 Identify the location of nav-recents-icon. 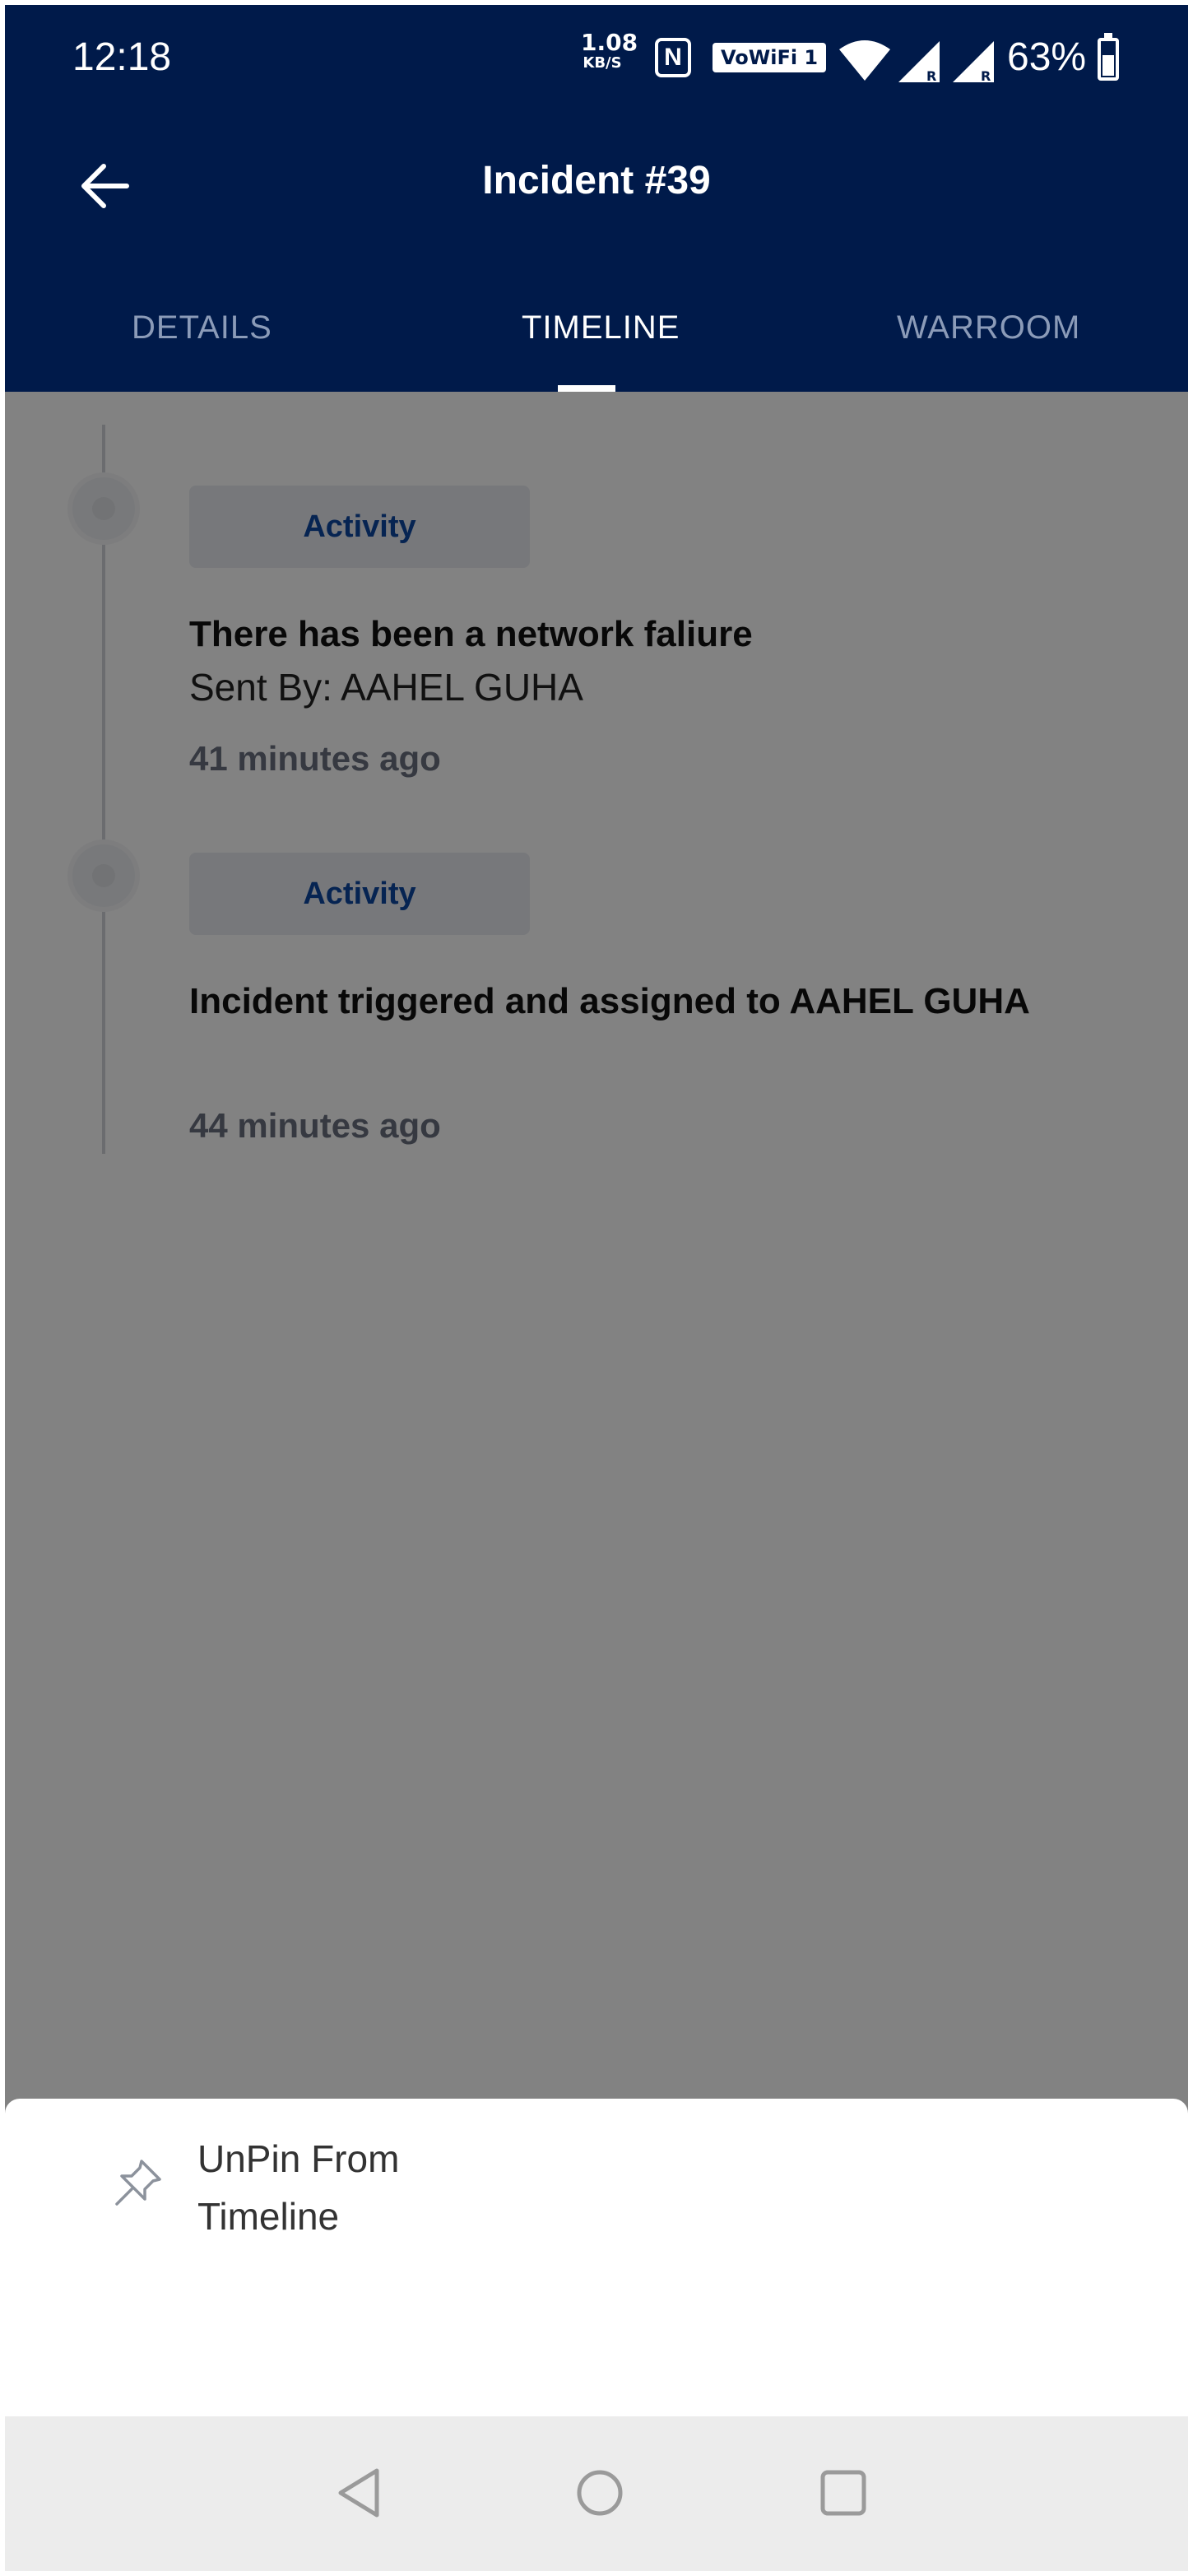
(843, 2493).